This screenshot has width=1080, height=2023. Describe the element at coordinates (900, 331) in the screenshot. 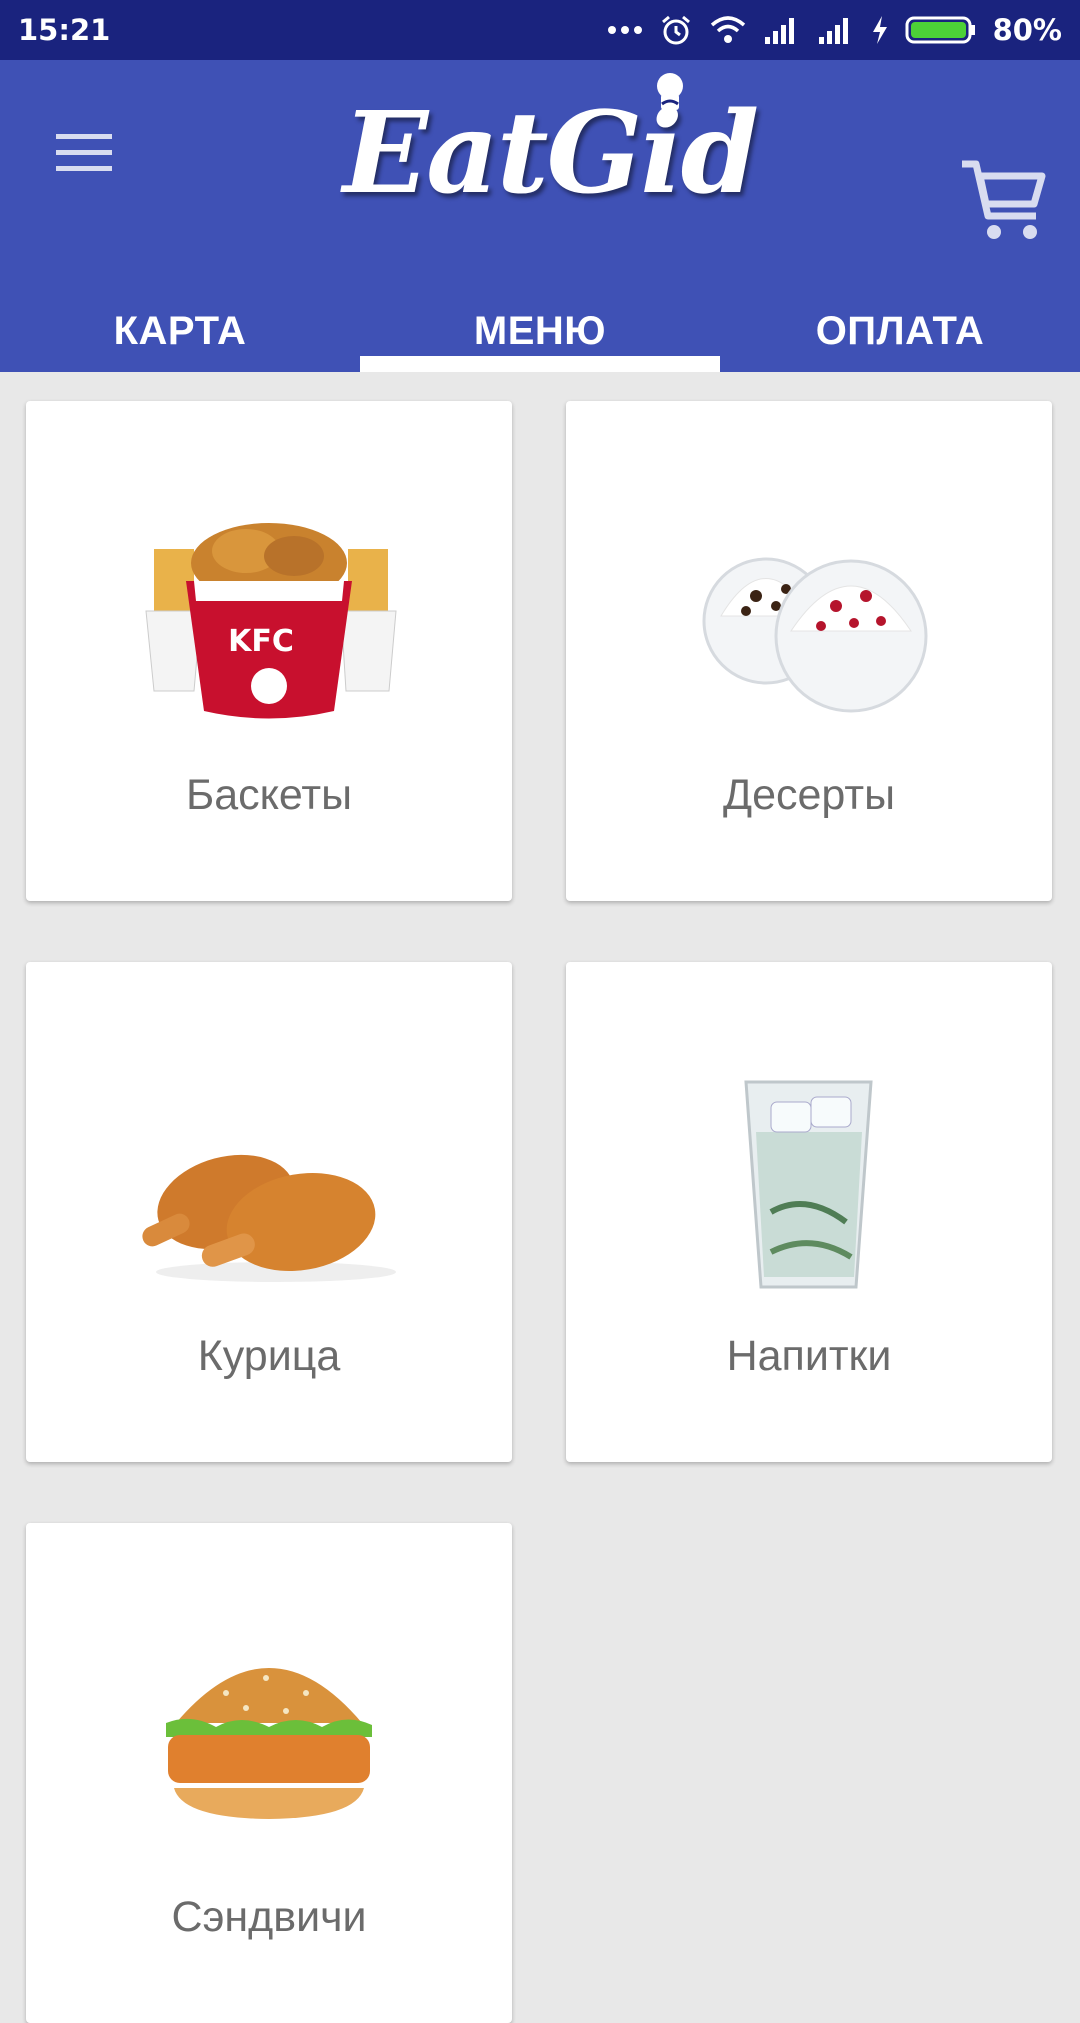

I see `tab-payment-label: ОПЛАТА` at that location.